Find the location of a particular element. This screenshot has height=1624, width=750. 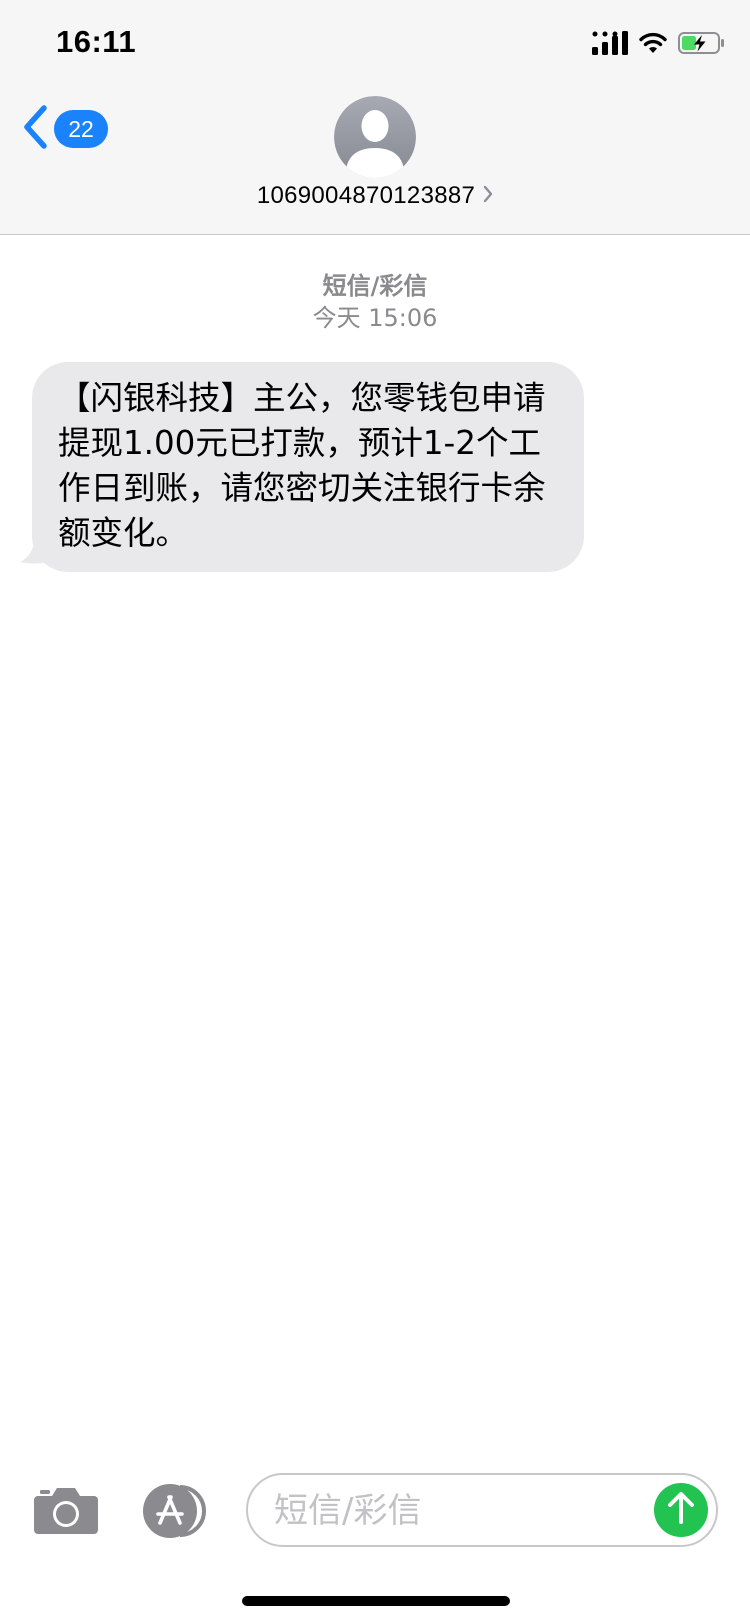

status-icons is located at coordinates (659, 45).